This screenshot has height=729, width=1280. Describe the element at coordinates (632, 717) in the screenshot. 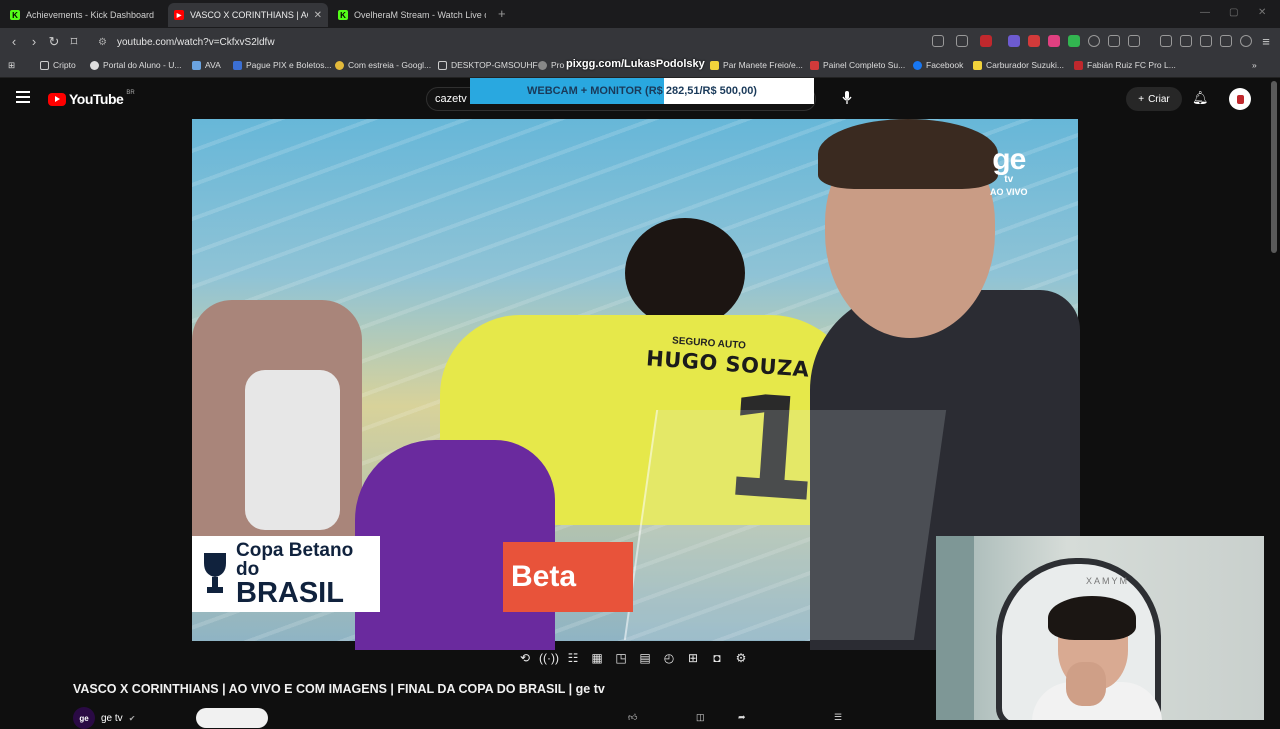

I see `like-button: 👍︎` at that location.